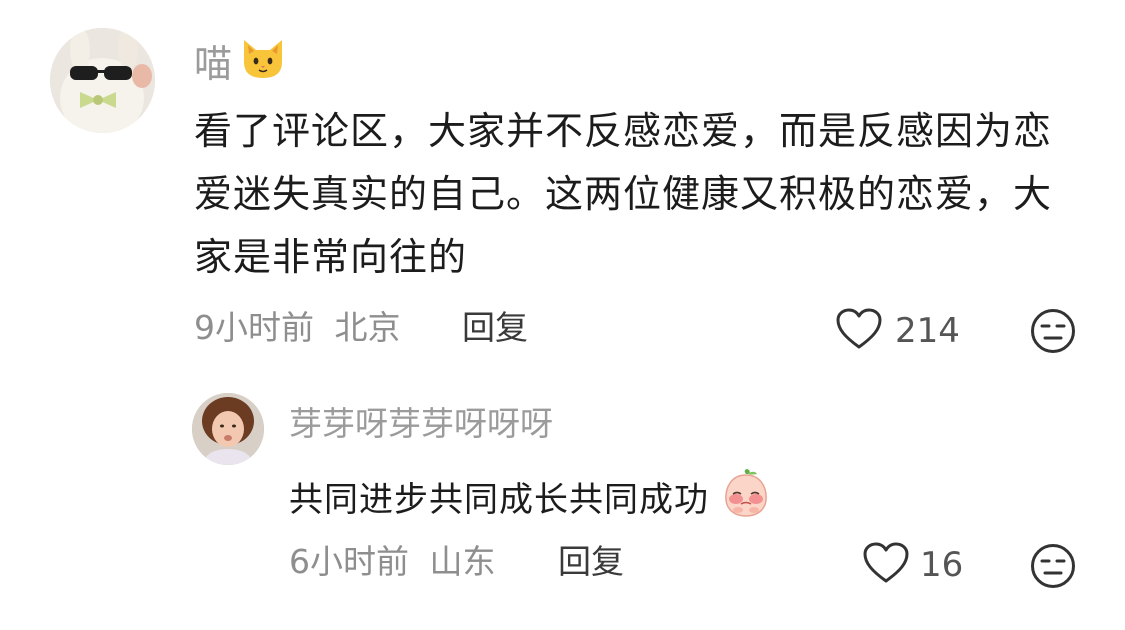 The image size is (1125, 630). I want to click on comment-text-body: 共同进步共同成长共同成功, so click(499, 500).